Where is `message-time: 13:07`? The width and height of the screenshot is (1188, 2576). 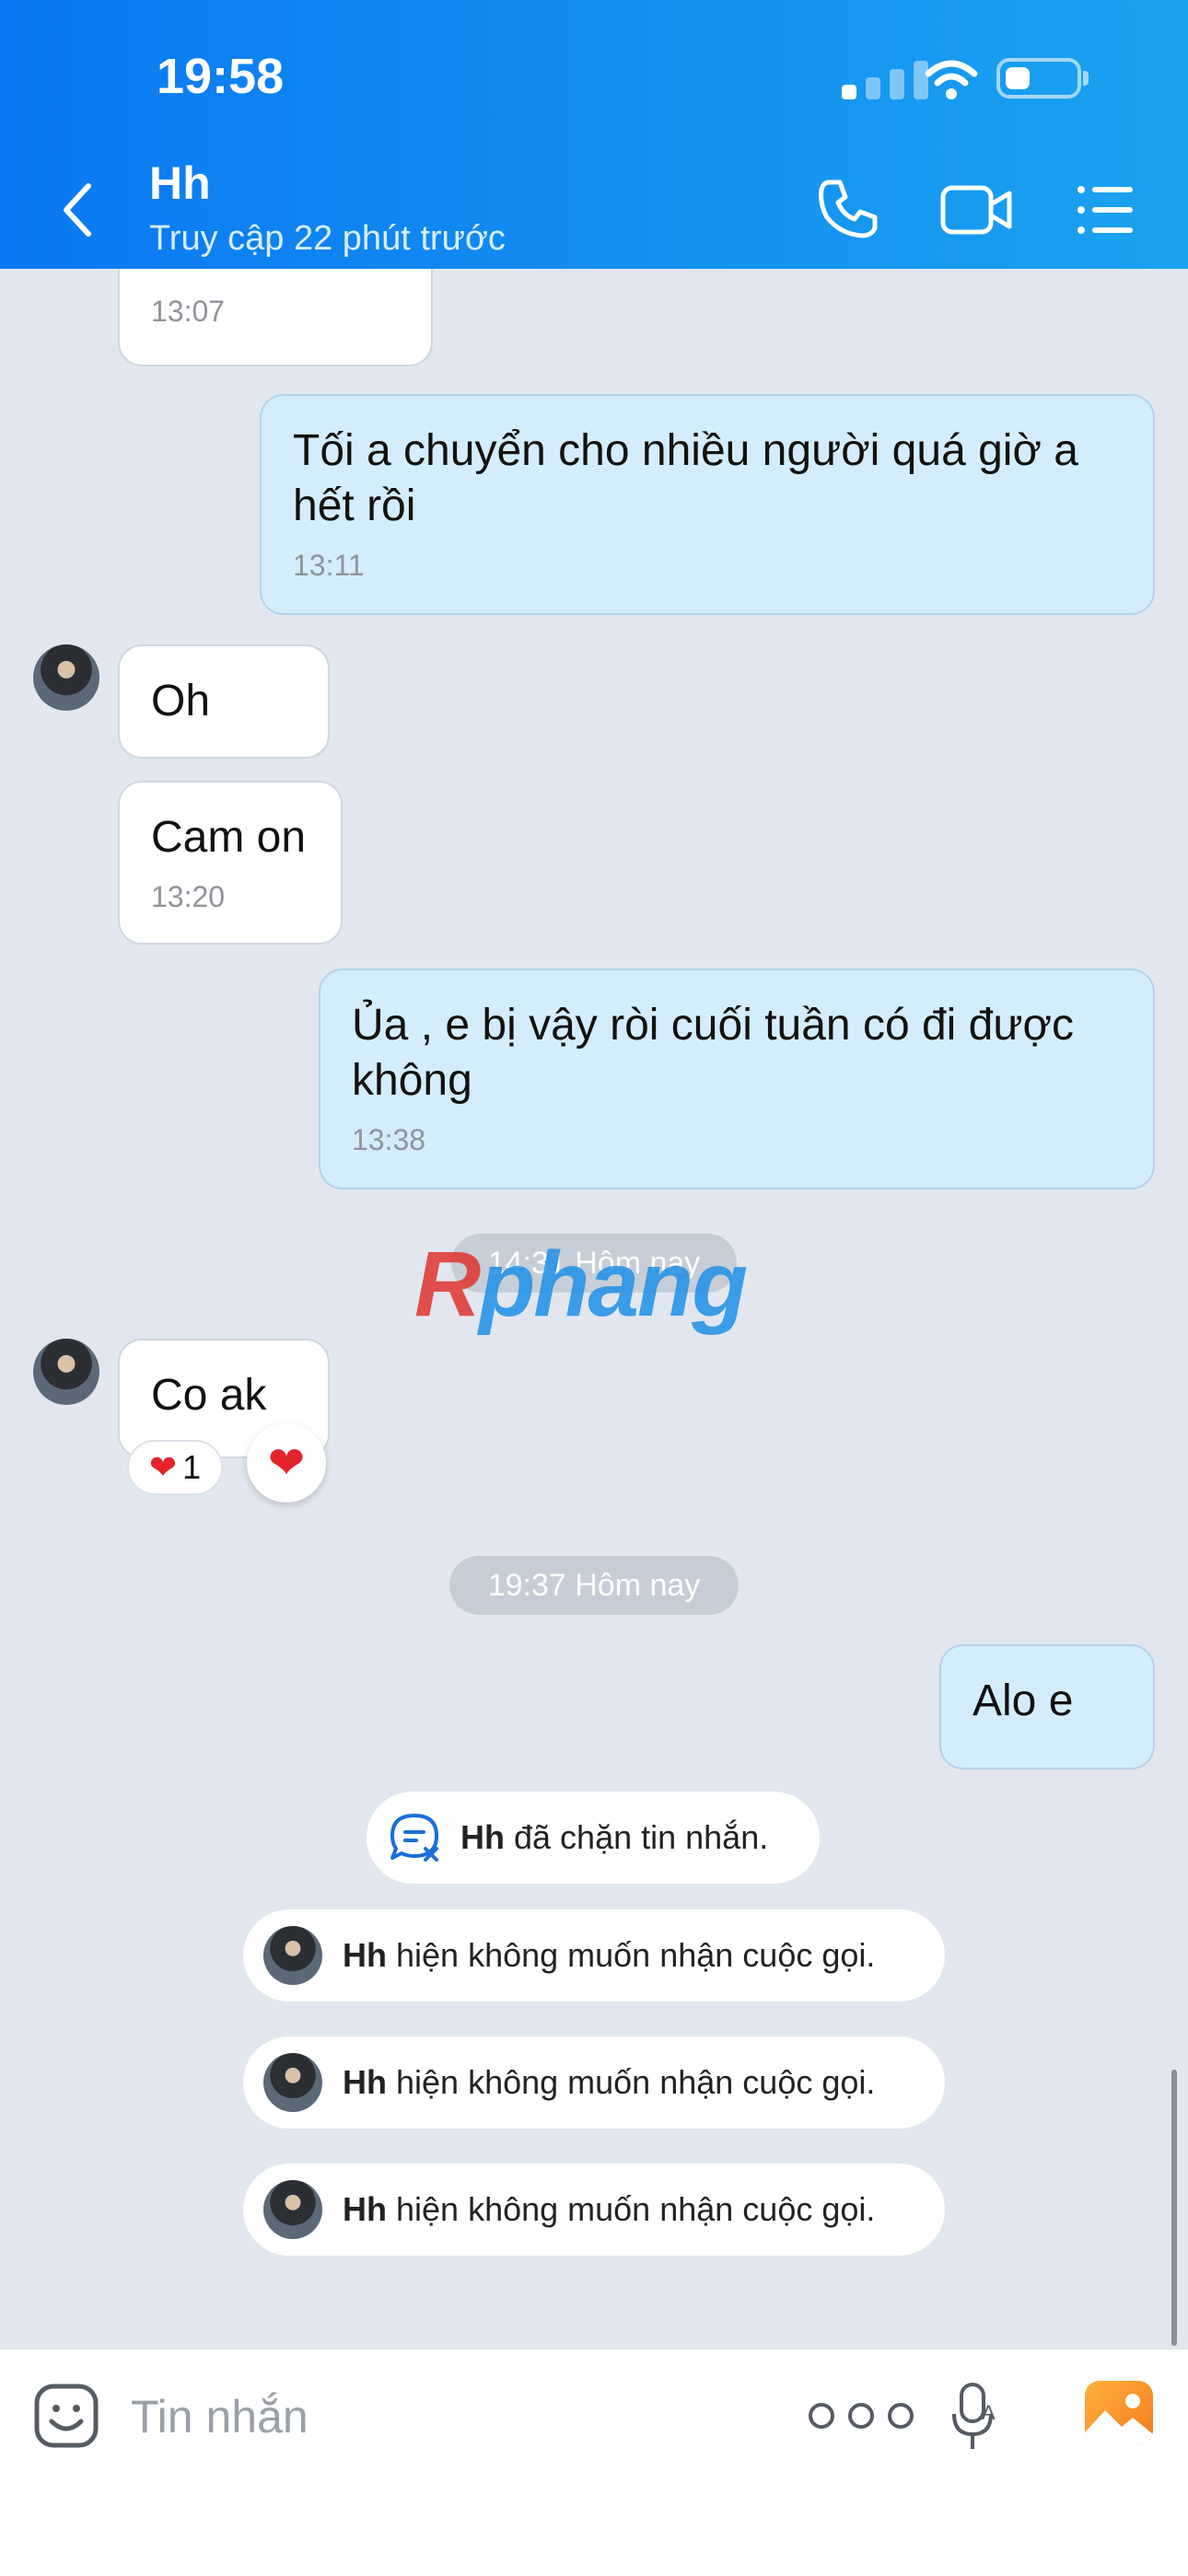 message-time: 13:07 is located at coordinates (189, 311).